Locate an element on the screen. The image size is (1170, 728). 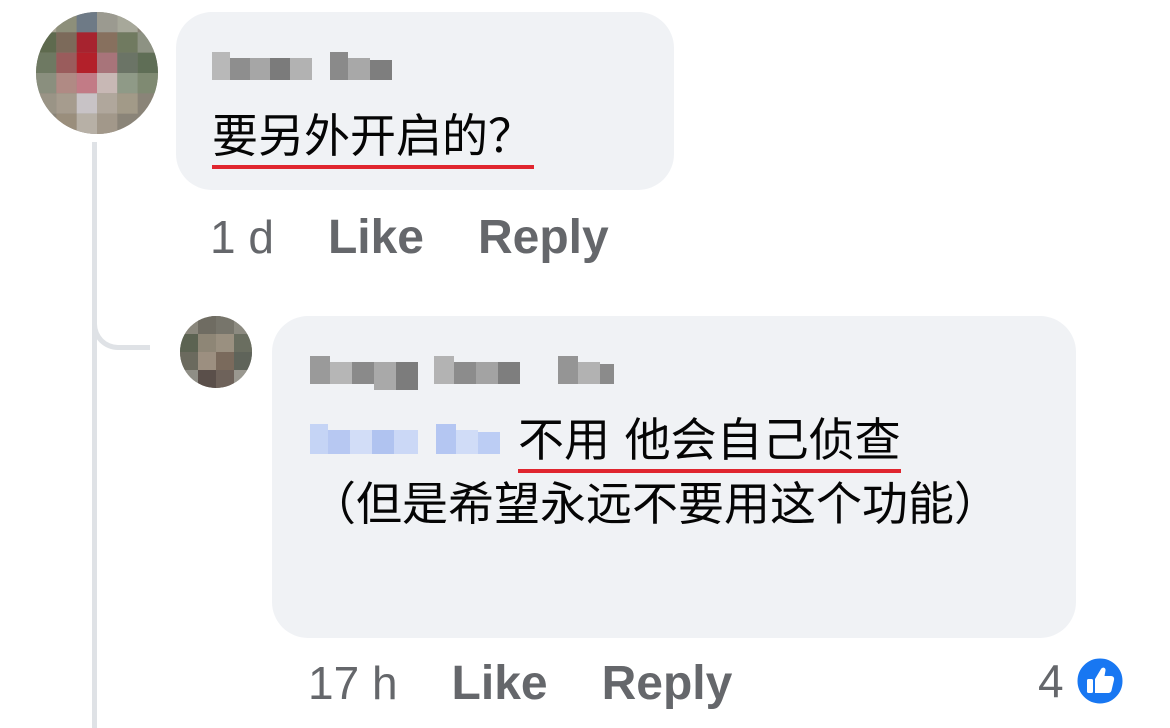
reaction-summary: 4 is located at coordinates (1082, 681).